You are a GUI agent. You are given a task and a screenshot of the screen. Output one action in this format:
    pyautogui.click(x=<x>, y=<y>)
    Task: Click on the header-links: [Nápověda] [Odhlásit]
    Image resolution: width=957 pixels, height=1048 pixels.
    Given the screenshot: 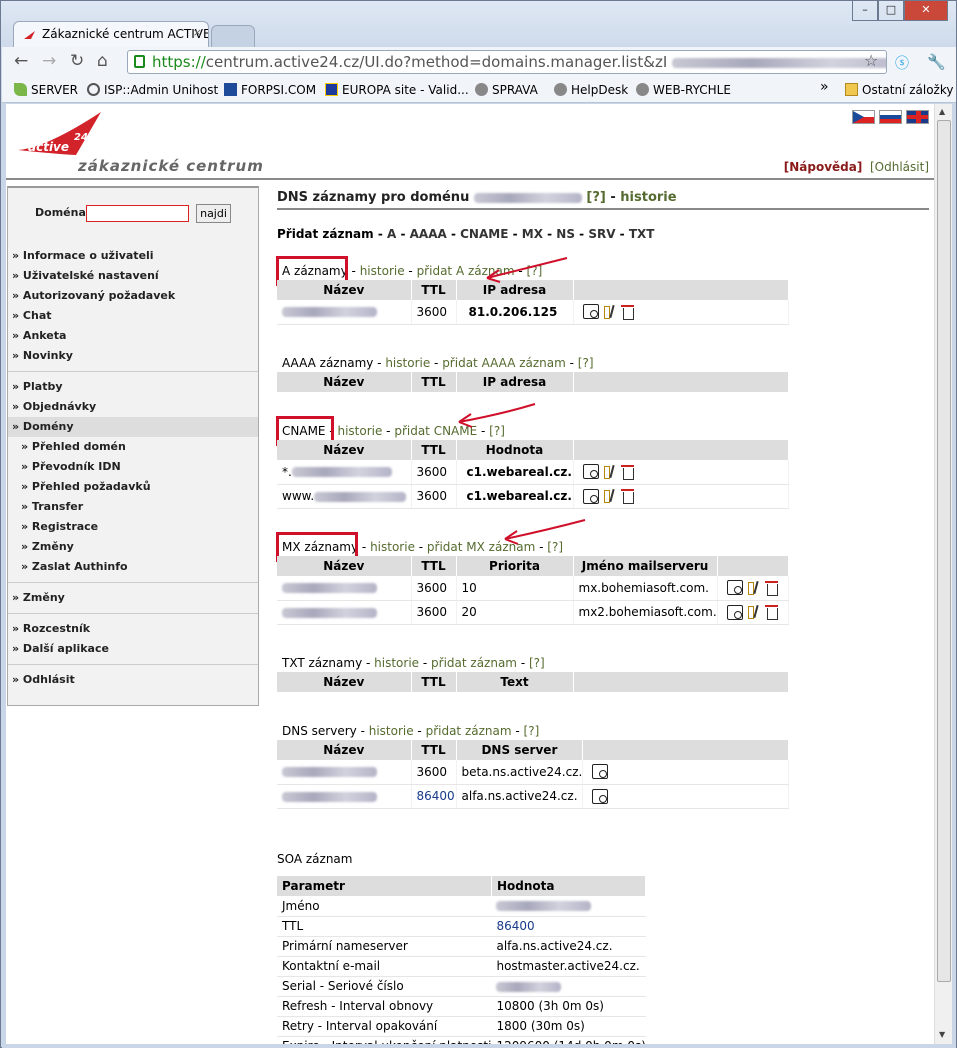 What is the action you would take?
    pyautogui.click(x=856, y=167)
    